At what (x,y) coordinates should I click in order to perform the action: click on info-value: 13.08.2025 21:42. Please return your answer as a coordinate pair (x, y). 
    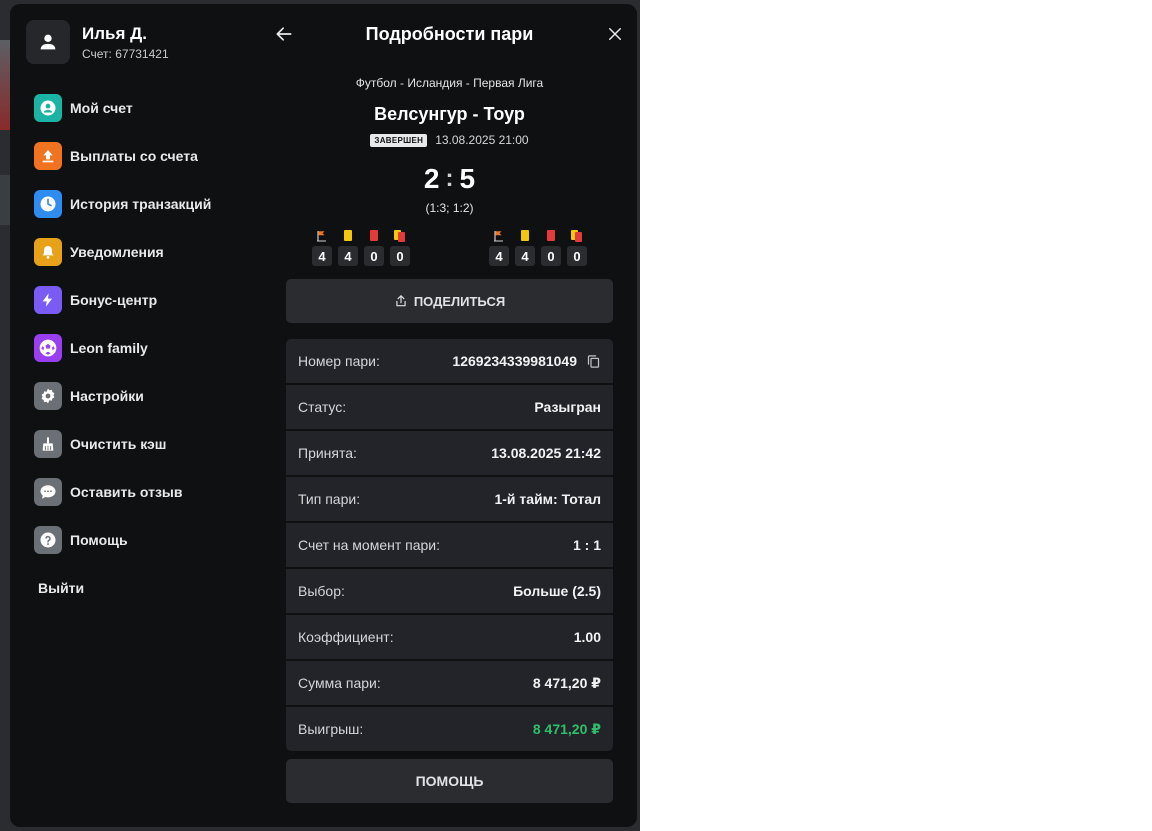
    Looking at the image, I should click on (546, 453).